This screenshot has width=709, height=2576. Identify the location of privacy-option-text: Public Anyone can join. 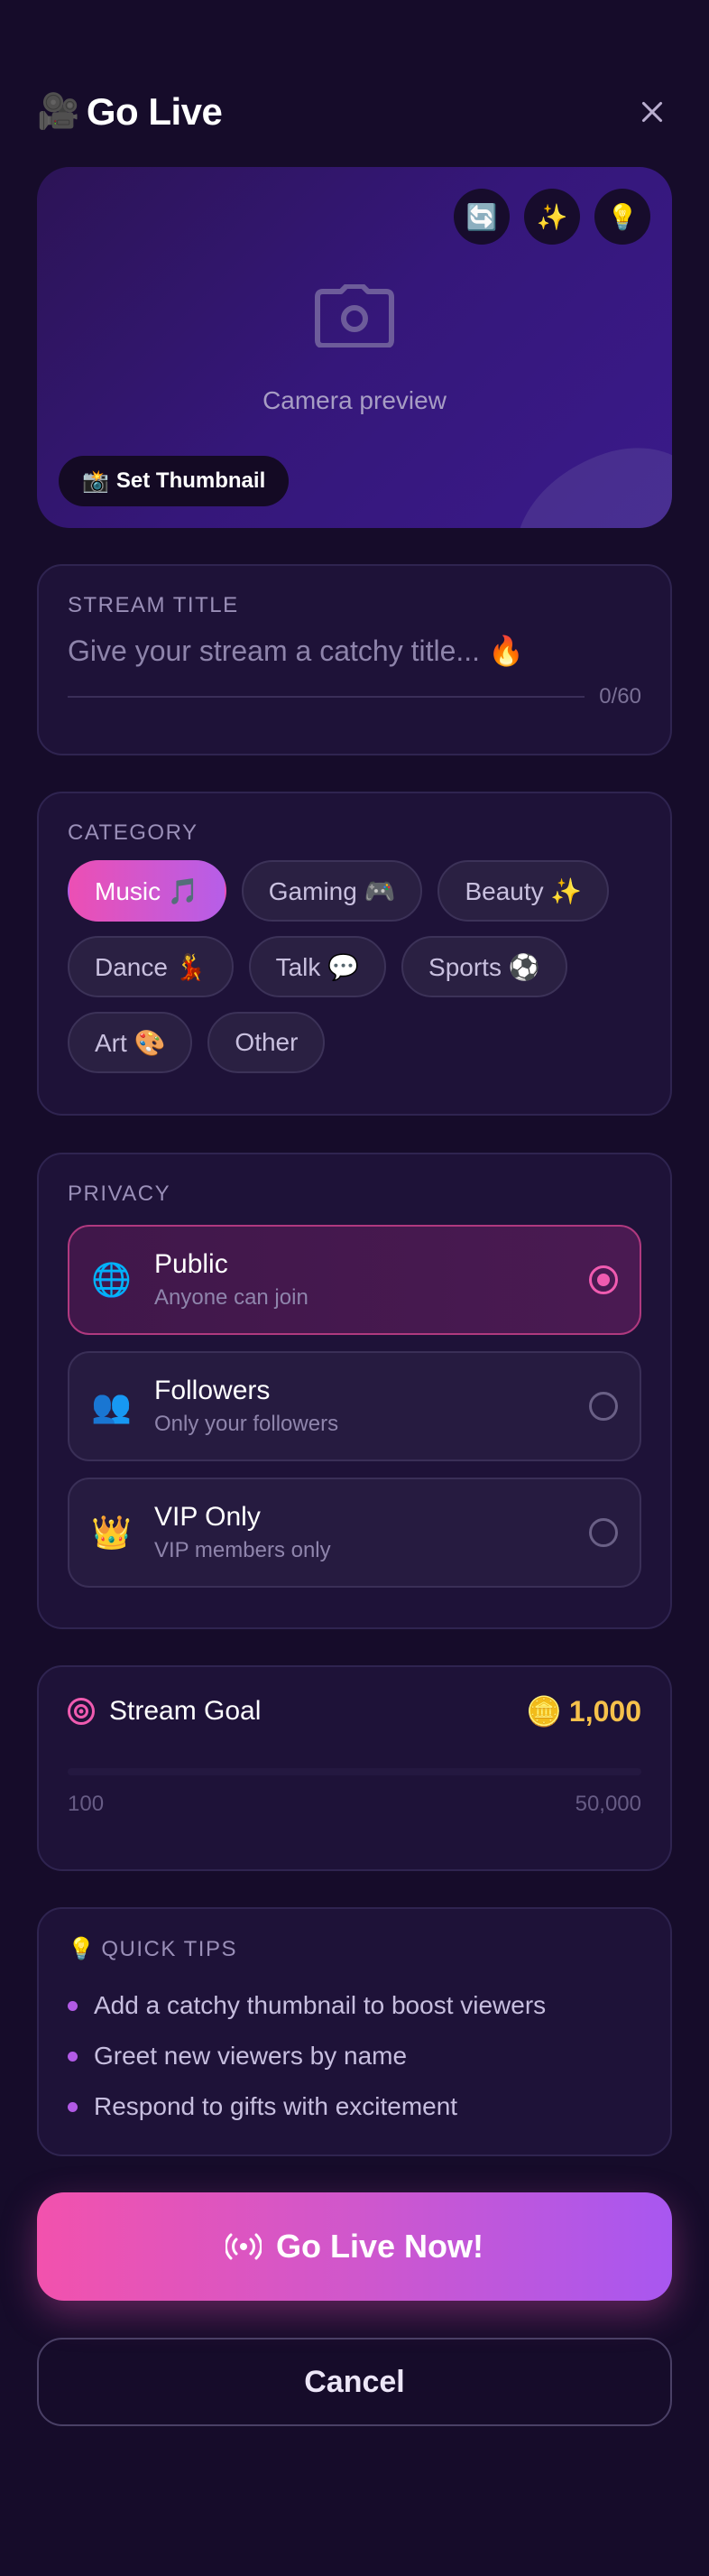
(231, 1280).